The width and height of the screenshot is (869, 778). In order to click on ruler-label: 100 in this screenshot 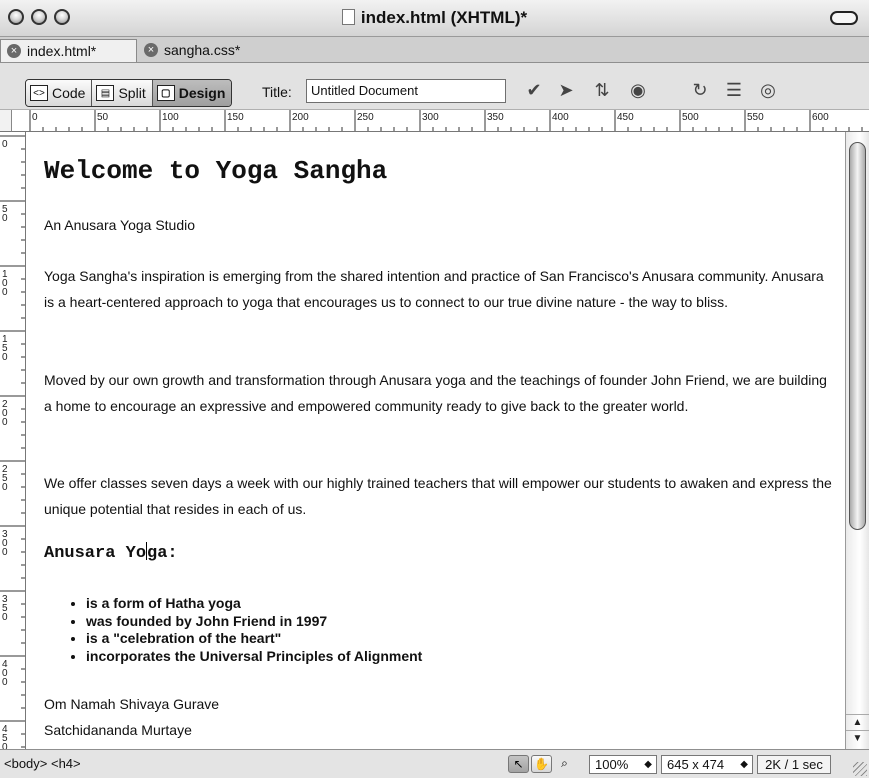, I will do `click(170, 117)`.